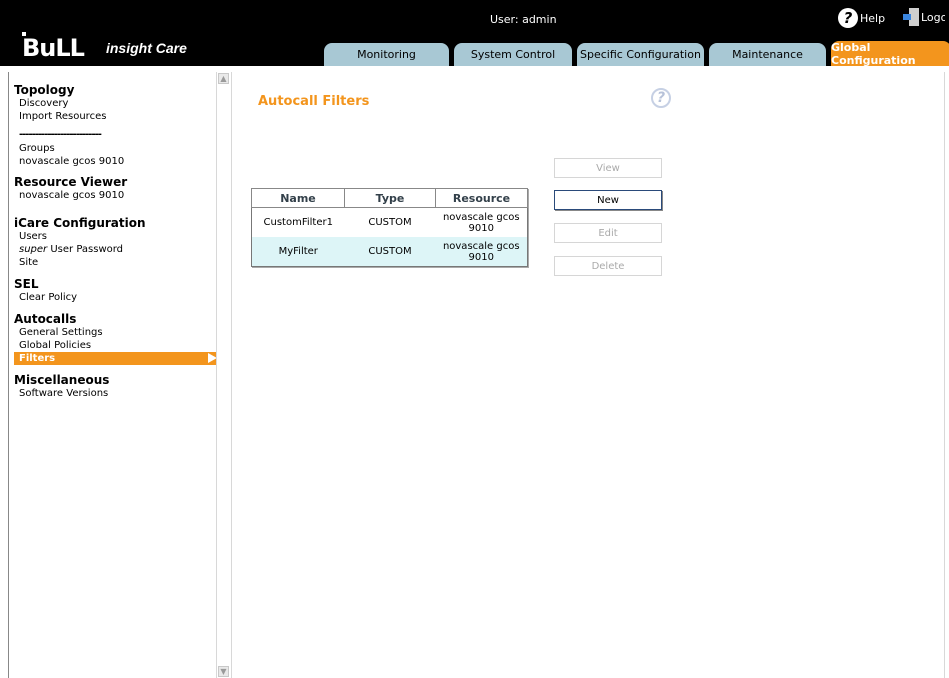 The height and width of the screenshot is (678, 949). Describe the element at coordinates (118, 161) in the screenshot. I see `sidebar-item-topology-resource: novascale gcos 9010` at that location.